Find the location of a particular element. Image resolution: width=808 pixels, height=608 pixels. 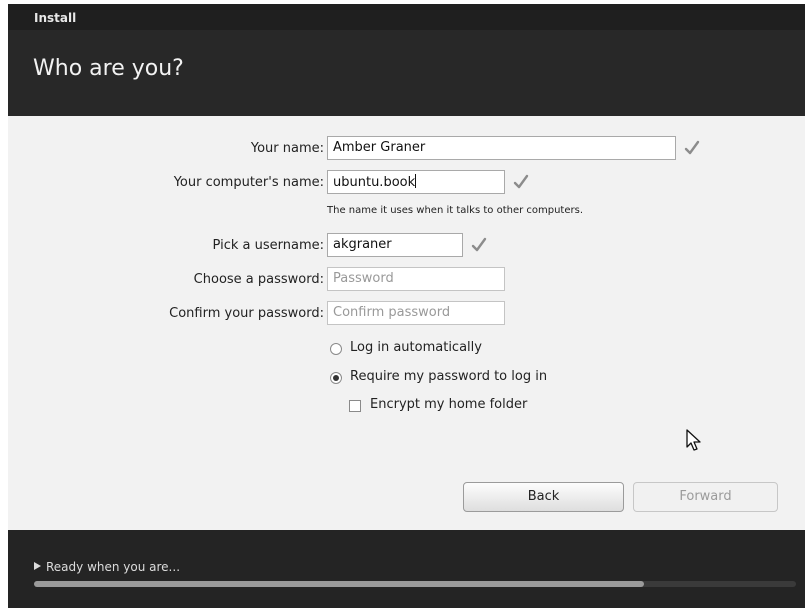

require-password-label: Require my password to log in is located at coordinates (448, 376).